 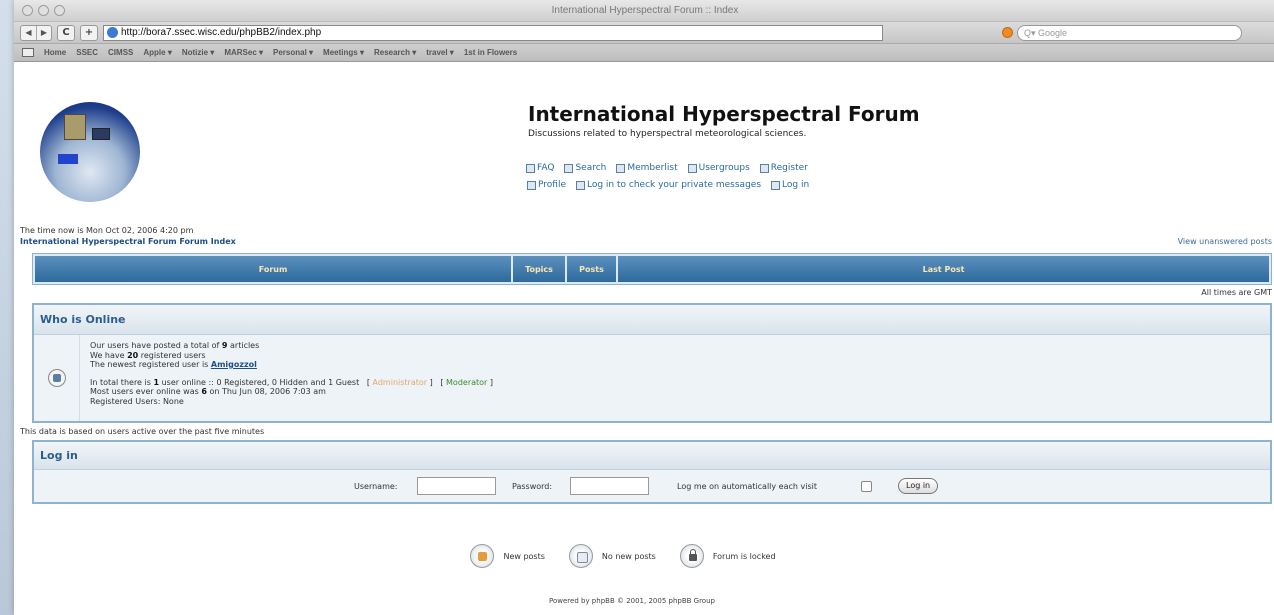 What do you see at coordinates (546, 168) in the screenshot?
I see `nav-link-label: FAQ` at bounding box center [546, 168].